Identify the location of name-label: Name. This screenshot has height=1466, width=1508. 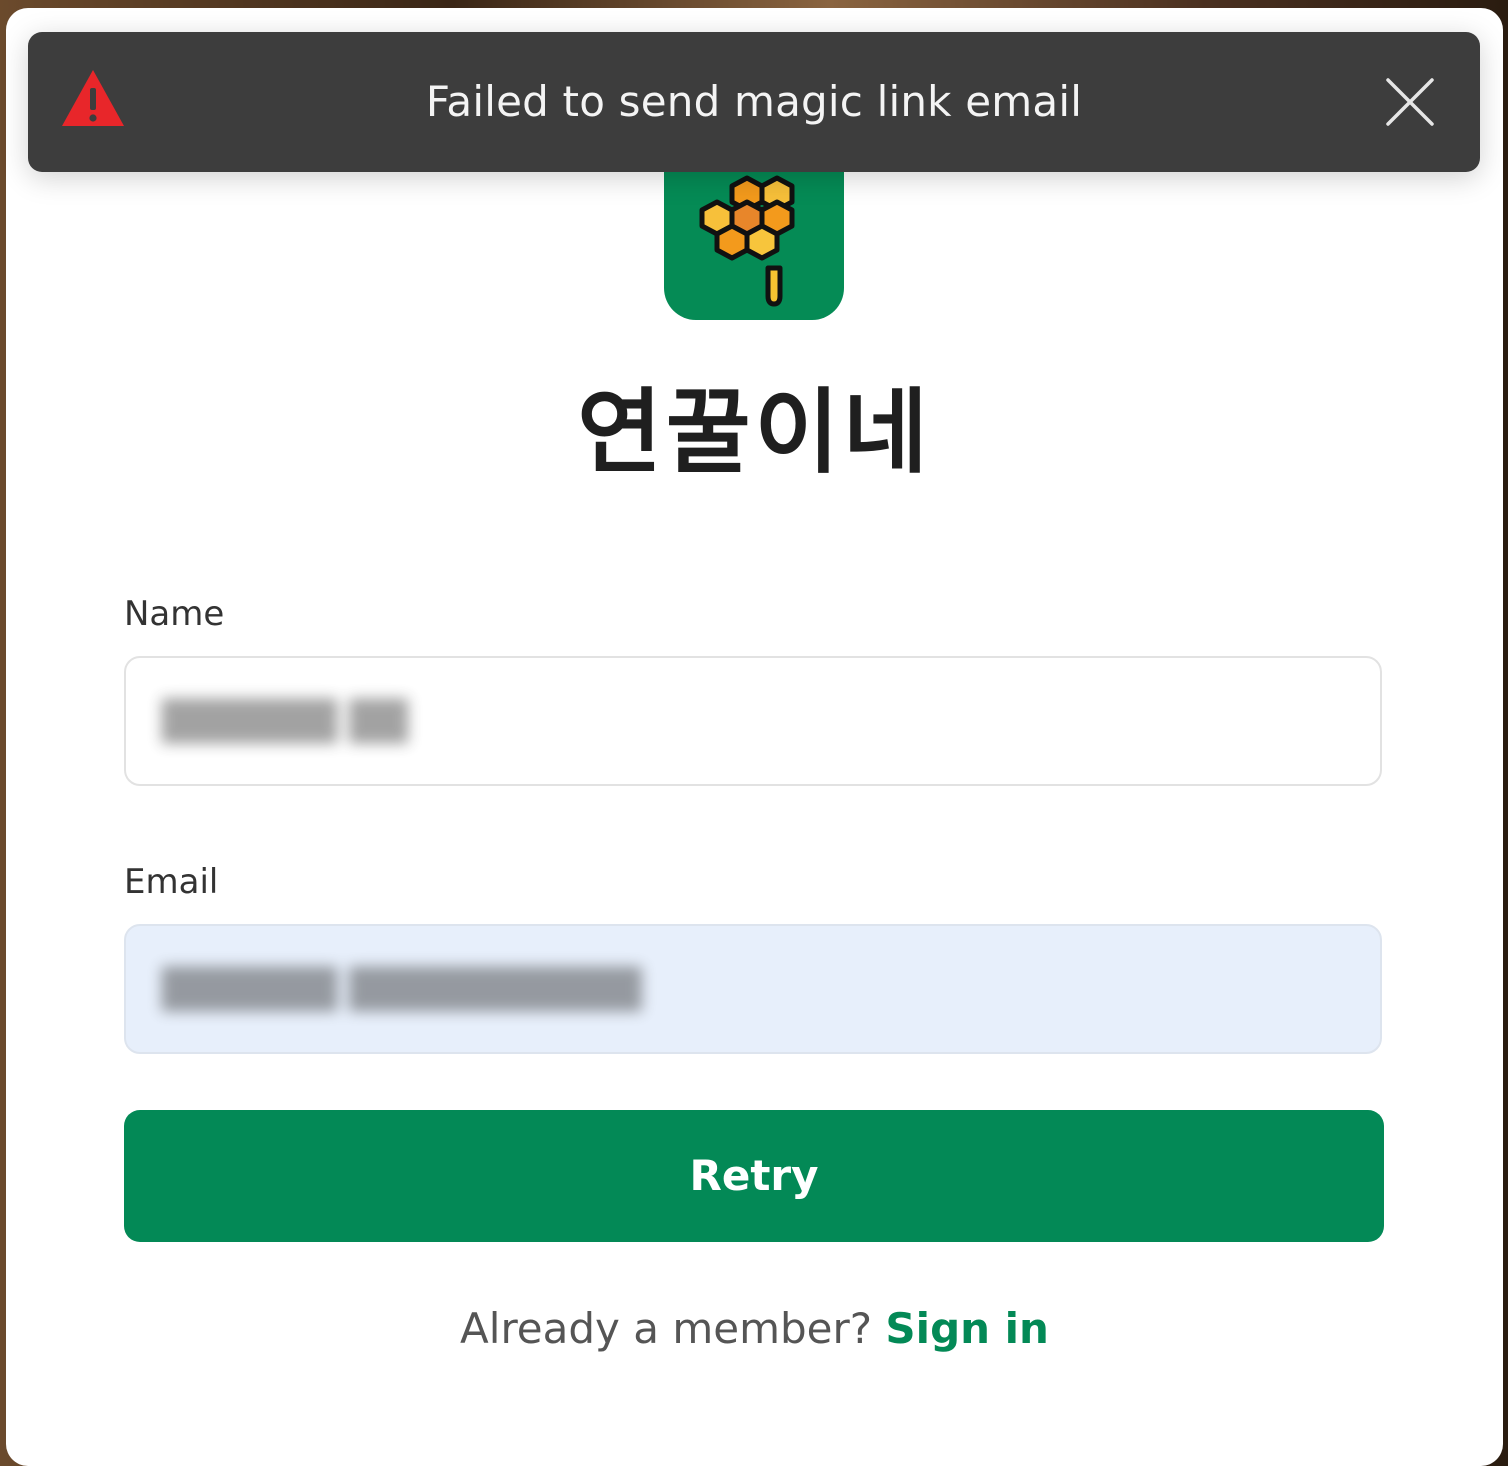
(174, 614).